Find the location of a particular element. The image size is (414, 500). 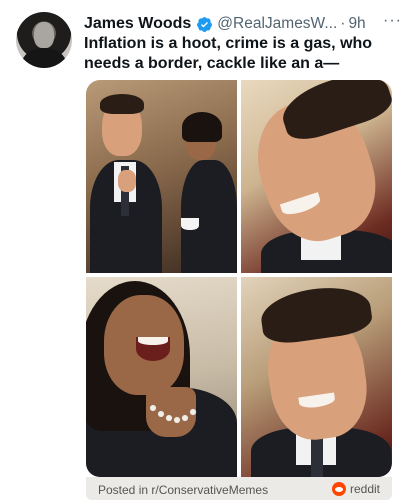

source-footer: Posted in r/ConservativeMemes reddit is located at coordinates (239, 488).